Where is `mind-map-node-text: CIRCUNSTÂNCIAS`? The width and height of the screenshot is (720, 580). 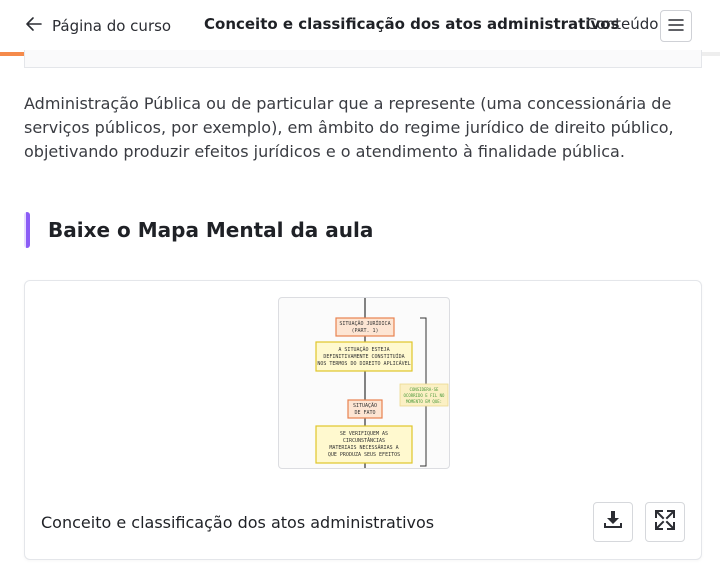 mind-map-node-text: CIRCUNSTÂNCIAS is located at coordinates (364, 440).